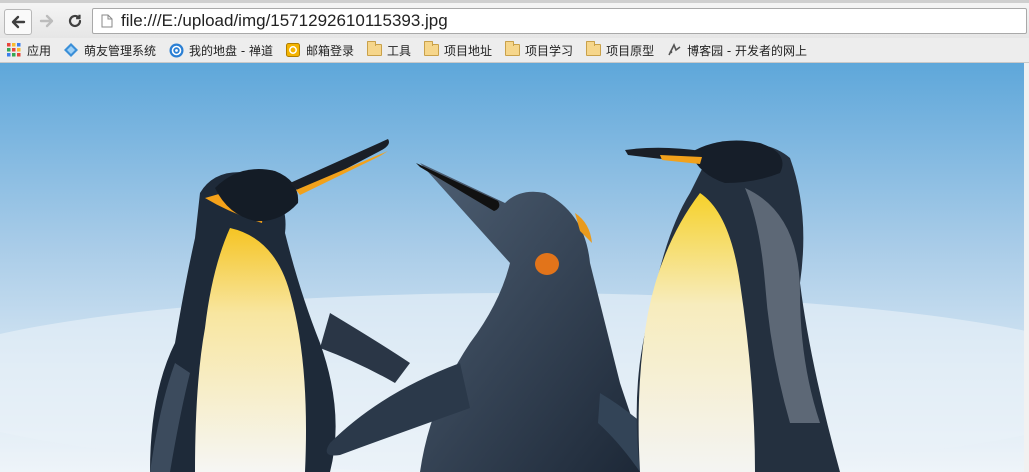  What do you see at coordinates (674, 50) in the screenshot?
I see `cnblogs-icon` at bounding box center [674, 50].